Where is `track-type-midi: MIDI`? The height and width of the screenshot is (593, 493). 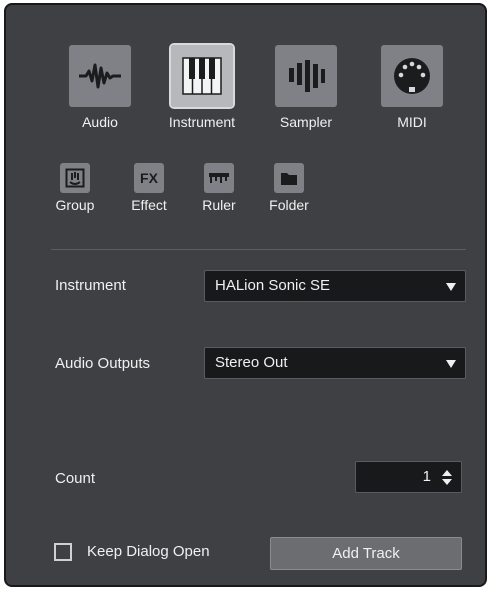
track-type-midi: MIDI is located at coordinates (412, 90).